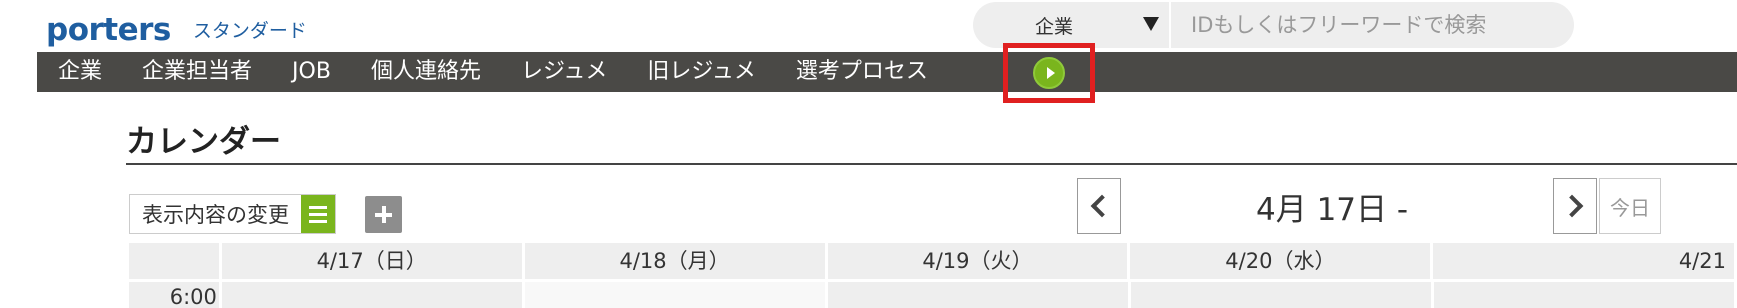 The width and height of the screenshot is (1737, 308). What do you see at coordinates (108, 30) in the screenshot?
I see `logo-wordmark: porters` at bounding box center [108, 30].